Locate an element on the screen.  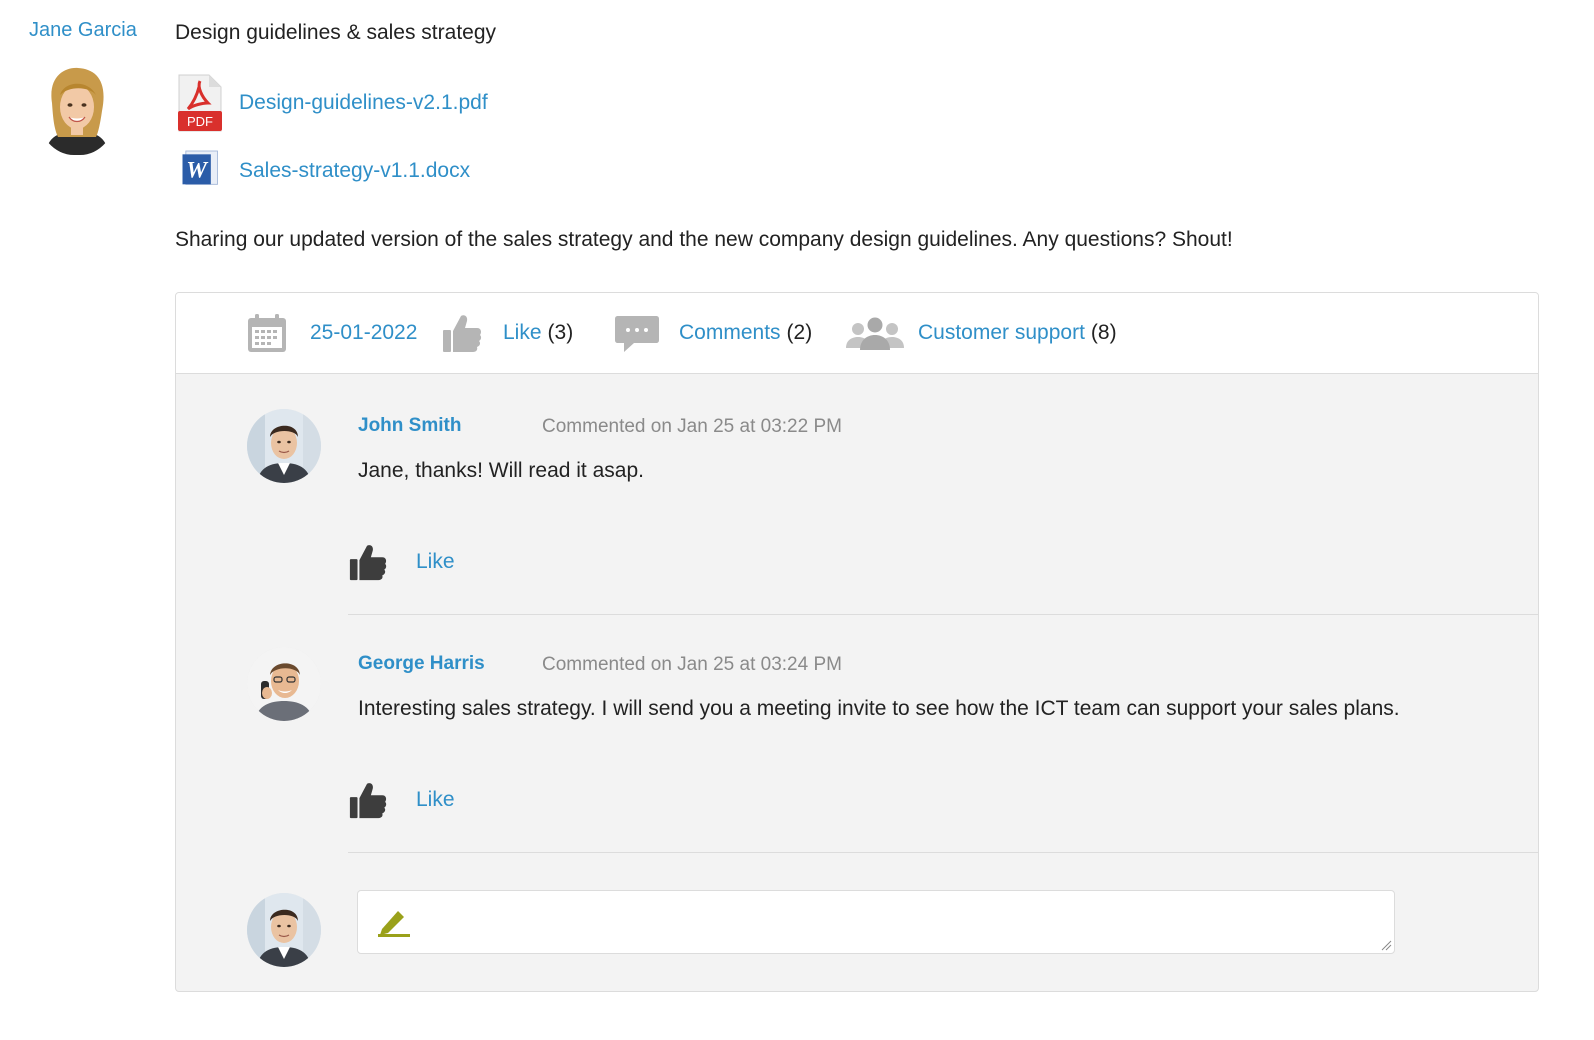
attachment-pdf-link: Design-guidelines-v2.1.pdf is located at coordinates (363, 103).